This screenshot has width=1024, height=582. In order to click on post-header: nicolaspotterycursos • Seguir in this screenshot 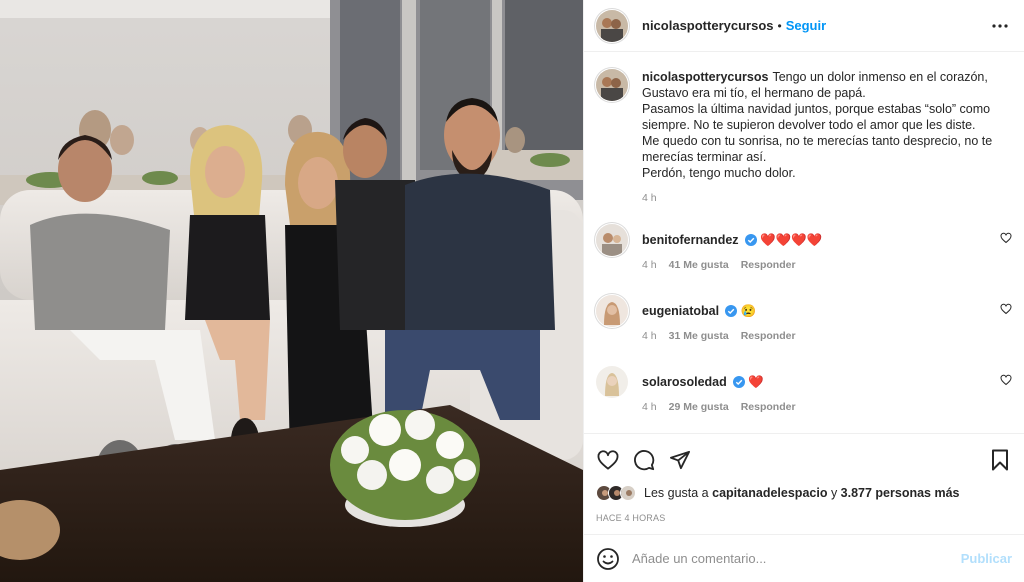, I will do `click(804, 26)`.